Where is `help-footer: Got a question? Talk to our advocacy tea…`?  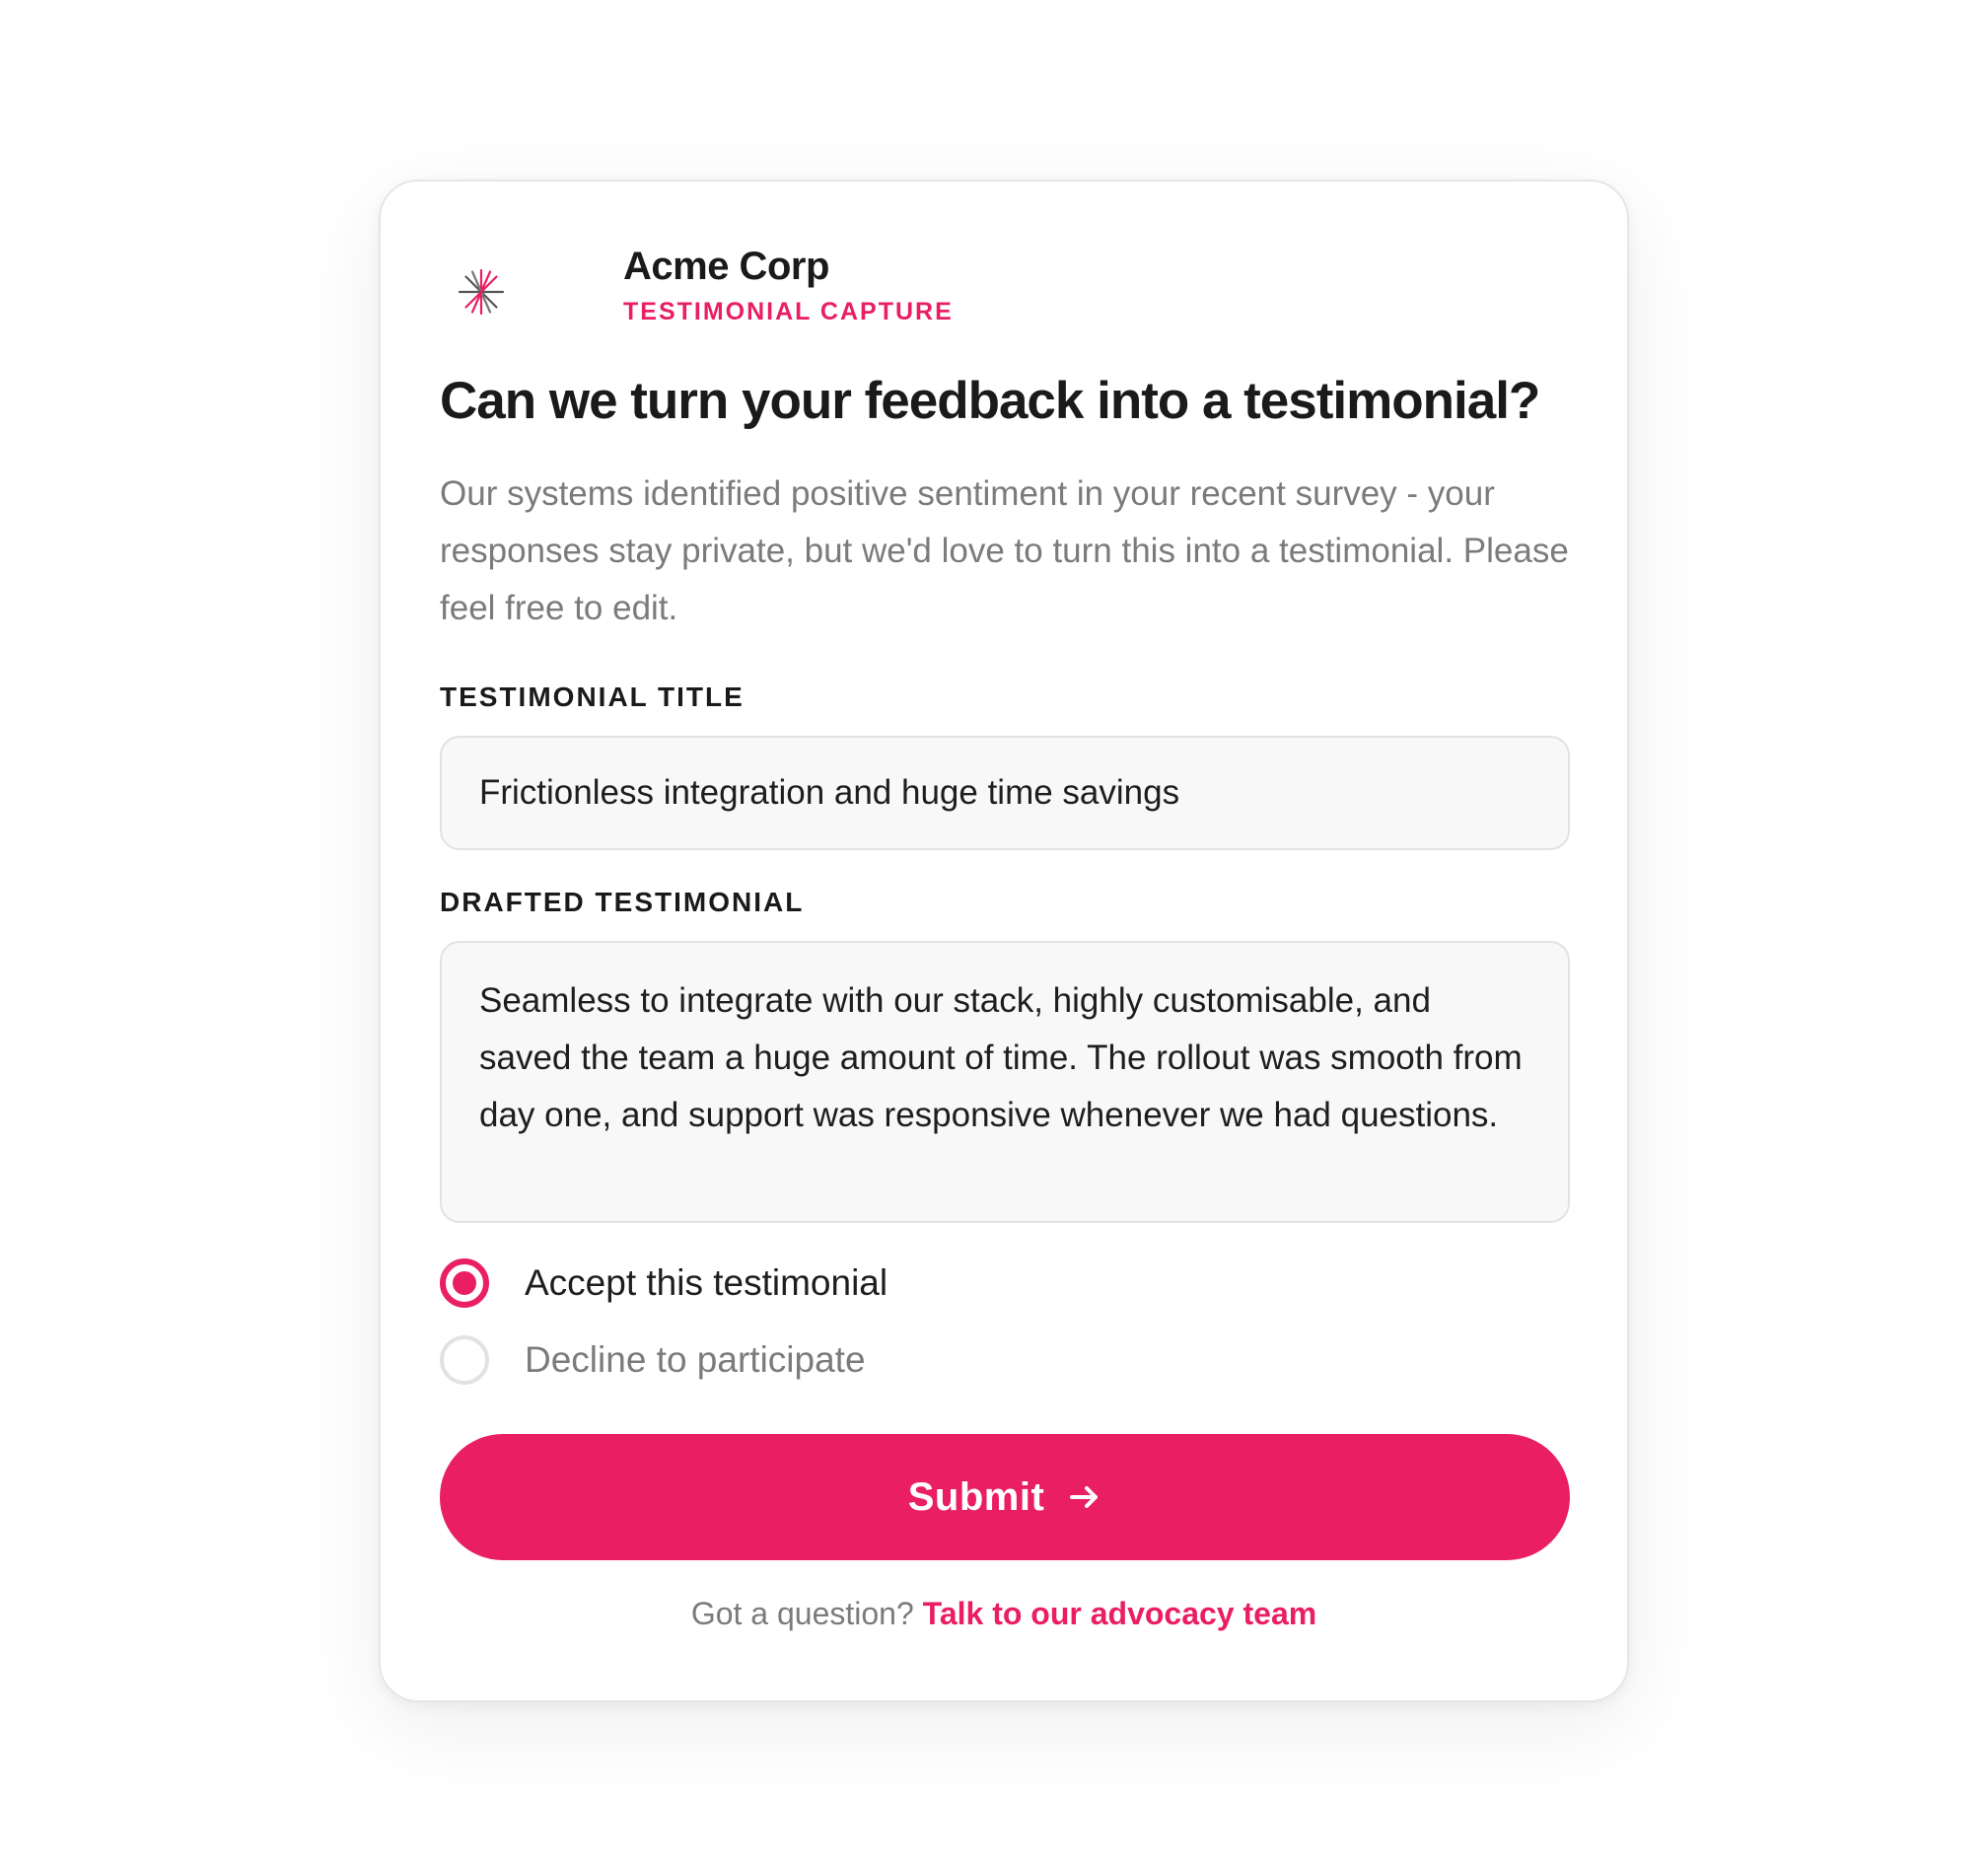 help-footer: Got a question? Talk to our advocacy tea… is located at coordinates (1004, 1614).